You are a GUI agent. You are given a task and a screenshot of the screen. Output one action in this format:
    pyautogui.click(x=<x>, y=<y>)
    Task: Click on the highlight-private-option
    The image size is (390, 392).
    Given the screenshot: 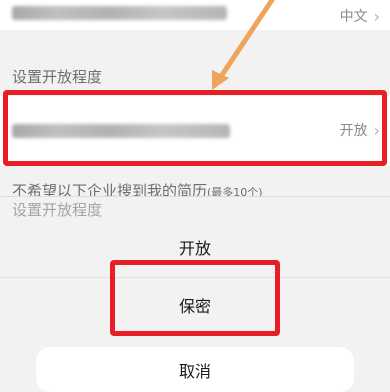 What is the action you would take?
    pyautogui.click(x=195, y=298)
    